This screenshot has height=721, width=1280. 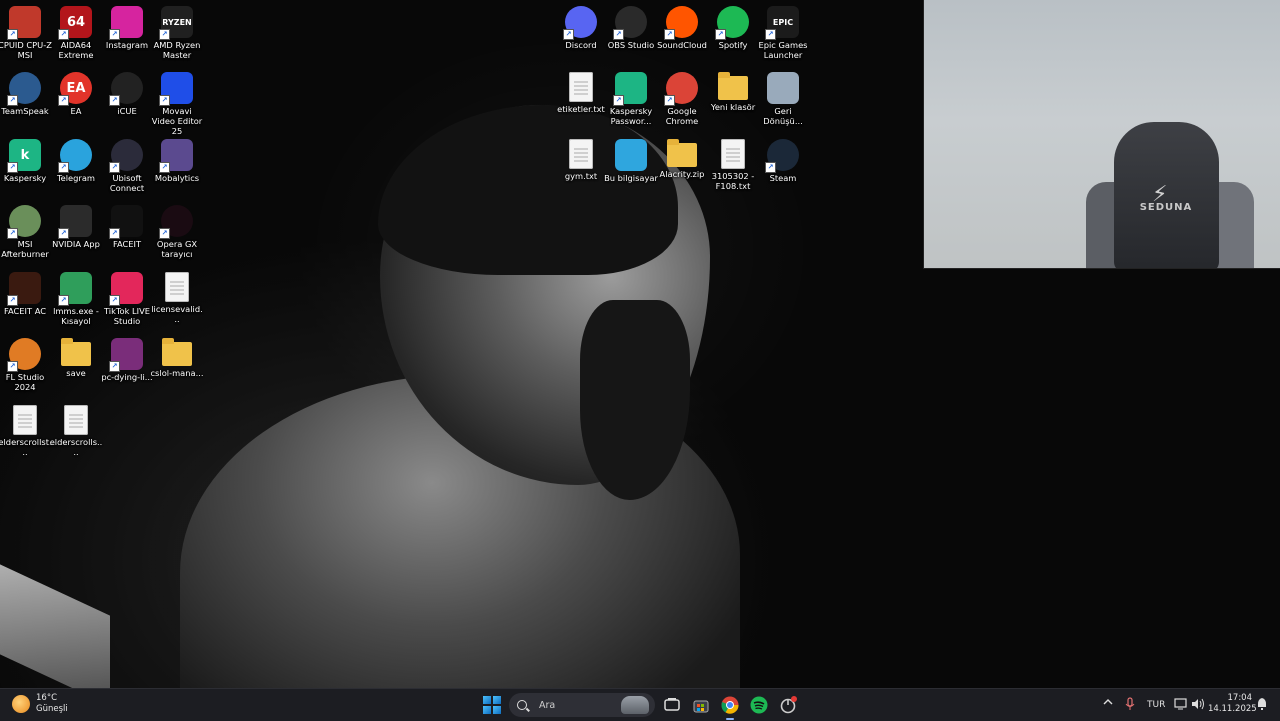 What do you see at coordinates (701, 705) in the screenshot?
I see `taskbar-microsoft-store` at bounding box center [701, 705].